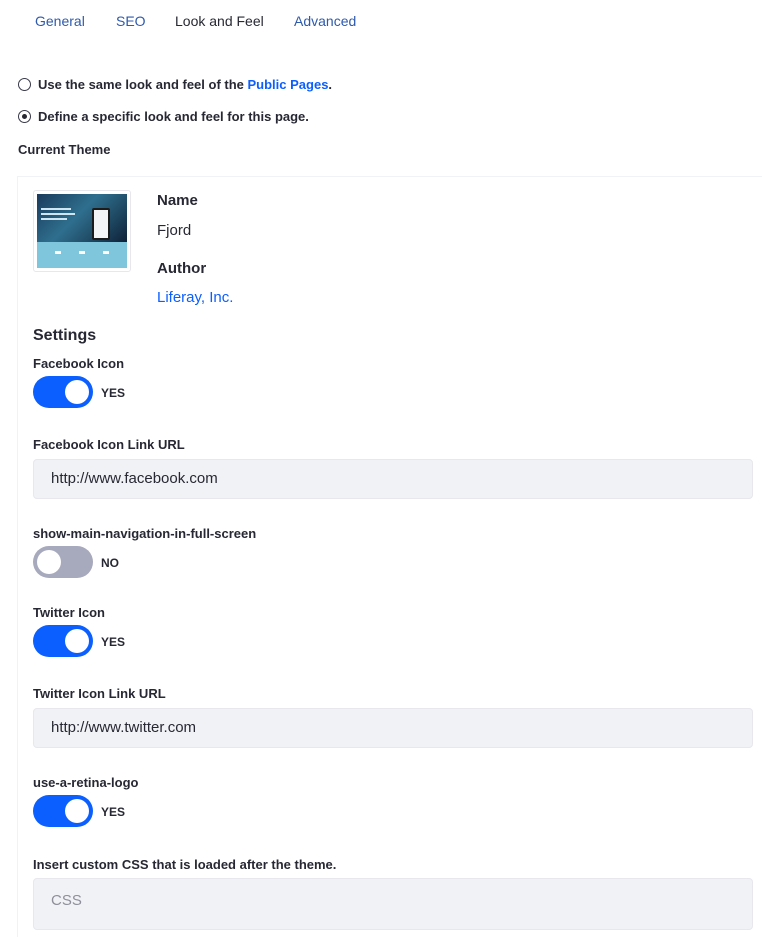 Image resolution: width=762 pixels, height=937 pixels. Describe the element at coordinates (143, 84) in the screenshot. I see `radio-label-same-text: Use the same look and feel of the` at that location.